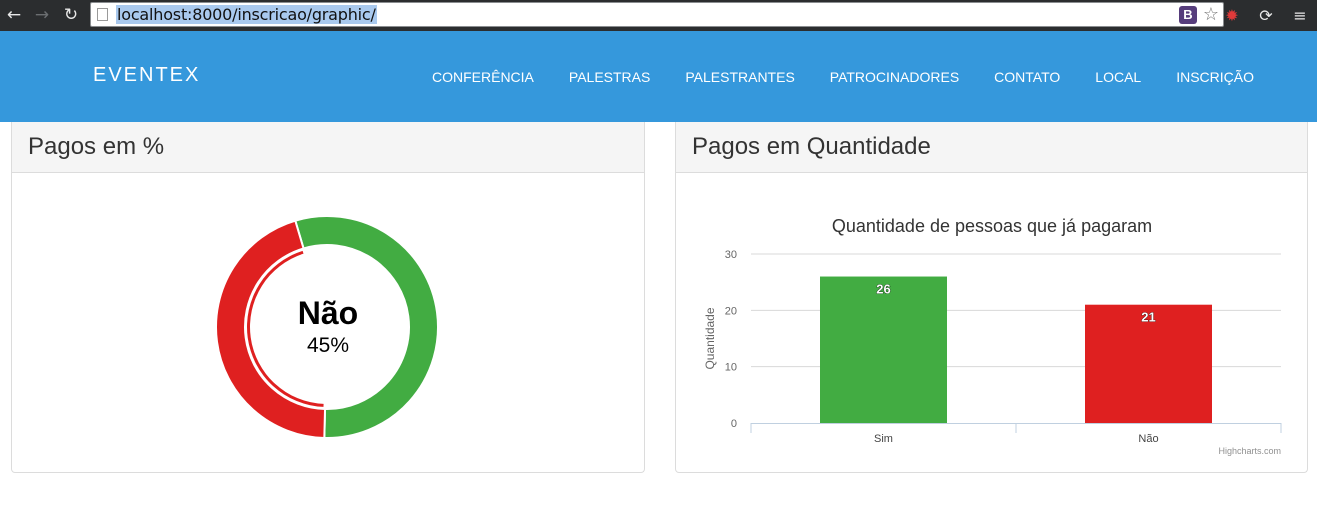 The height and width of the screenshot is (513, 1317). I want to click on menu-item-contato: CONTATO, so click(1027, 77).